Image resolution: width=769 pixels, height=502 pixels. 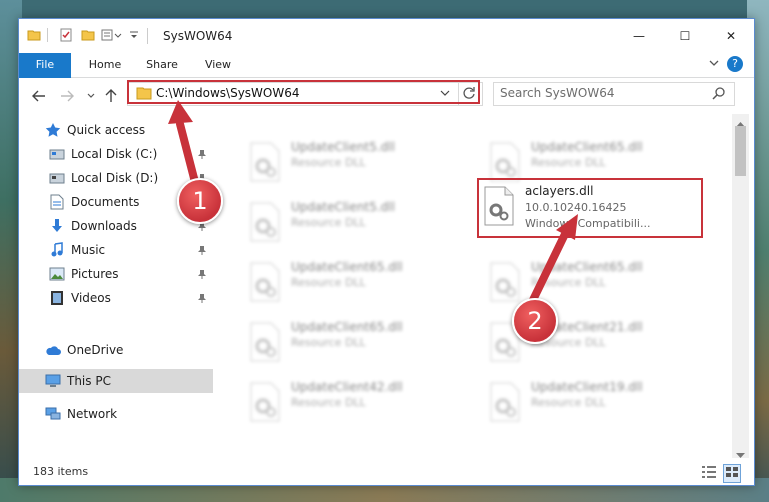 I want to click on ribbon-tabs: File Home Share View ?, so click(x=386, y=78).